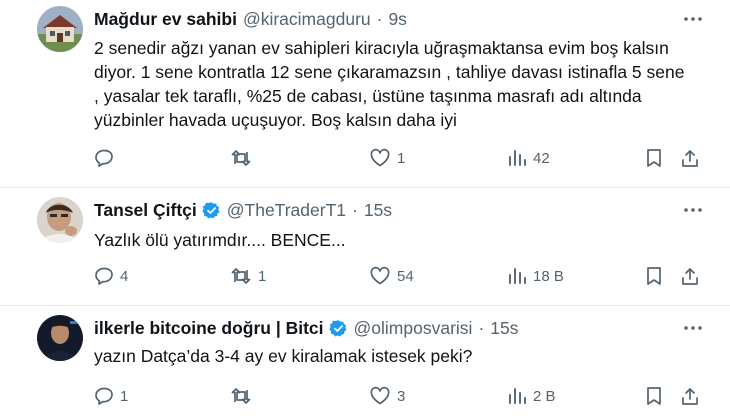 The height and width of the screenshot is (420, 730). Describe the element at coordinates (391, 276) in the screenshot. I see `like-button: 54` at that location.